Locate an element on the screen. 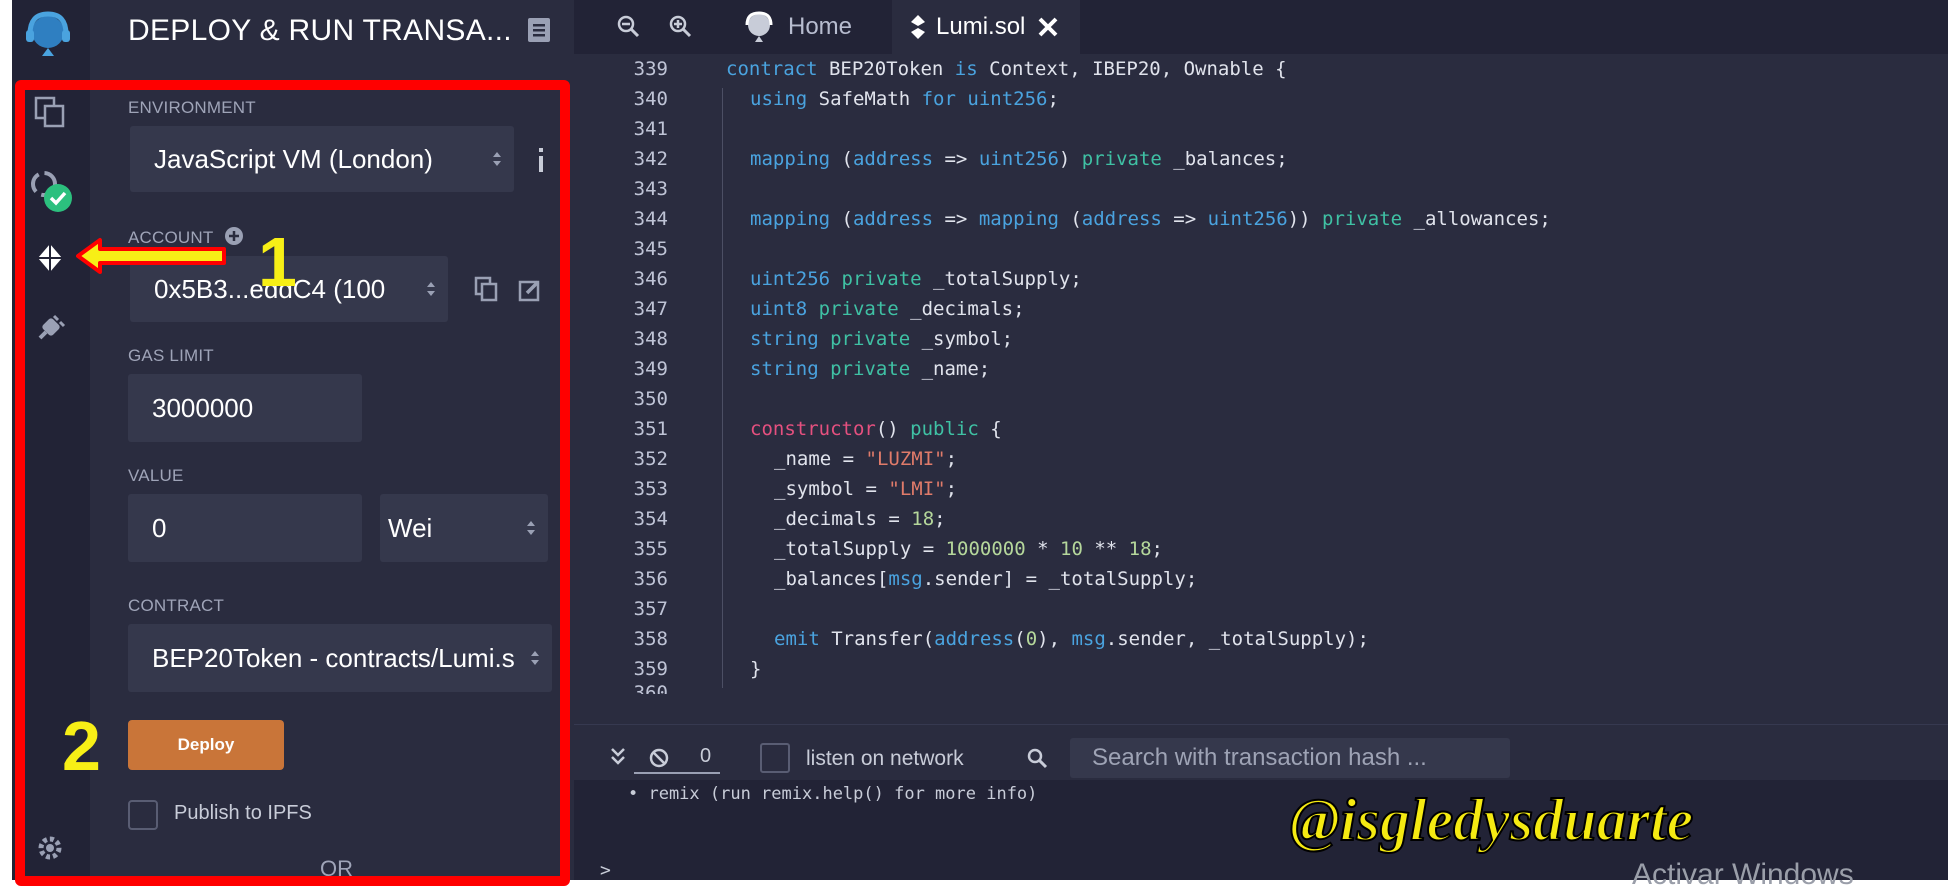 This screenshot has height=892, width=1948. doc-icon is located at coordinates (539, 30).